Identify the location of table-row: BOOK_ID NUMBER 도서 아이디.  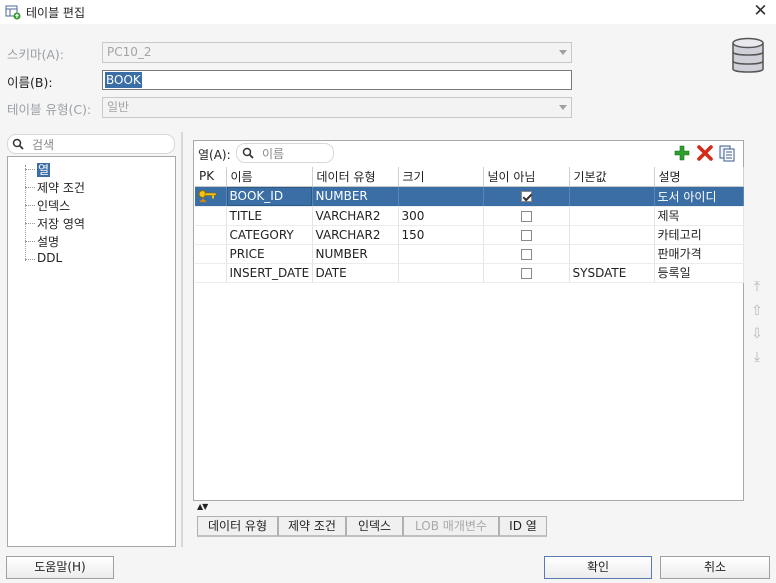
(469, 196).